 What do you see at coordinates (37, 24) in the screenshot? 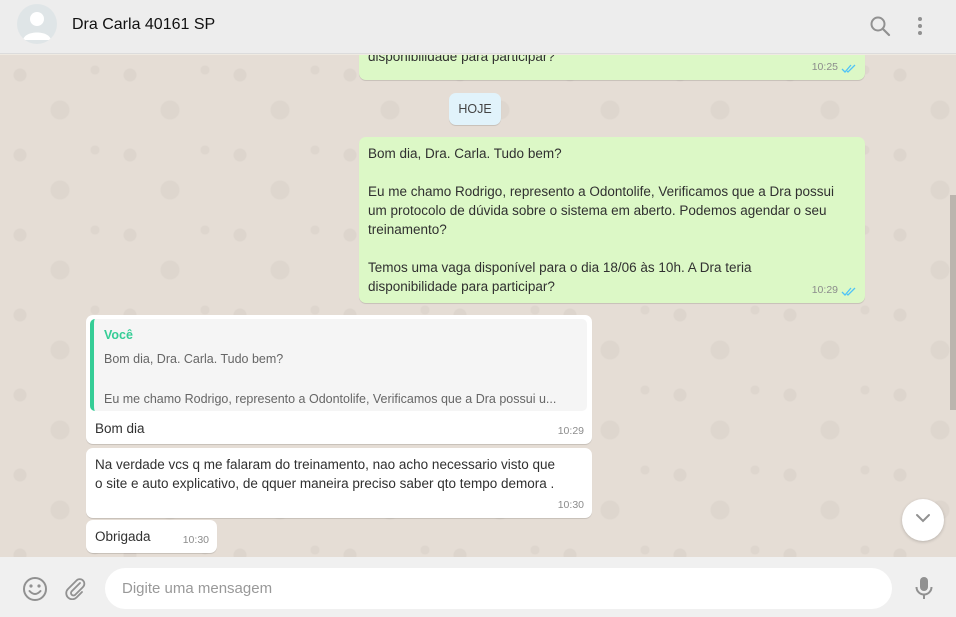
I see `contact-avatar` at bounding box center [37, 24].